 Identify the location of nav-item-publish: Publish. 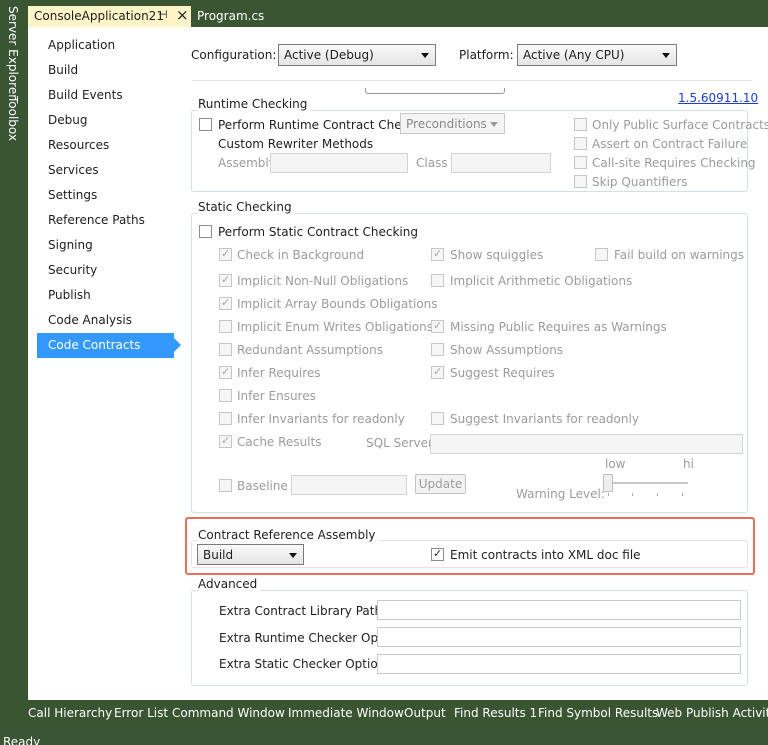
(105, 295).